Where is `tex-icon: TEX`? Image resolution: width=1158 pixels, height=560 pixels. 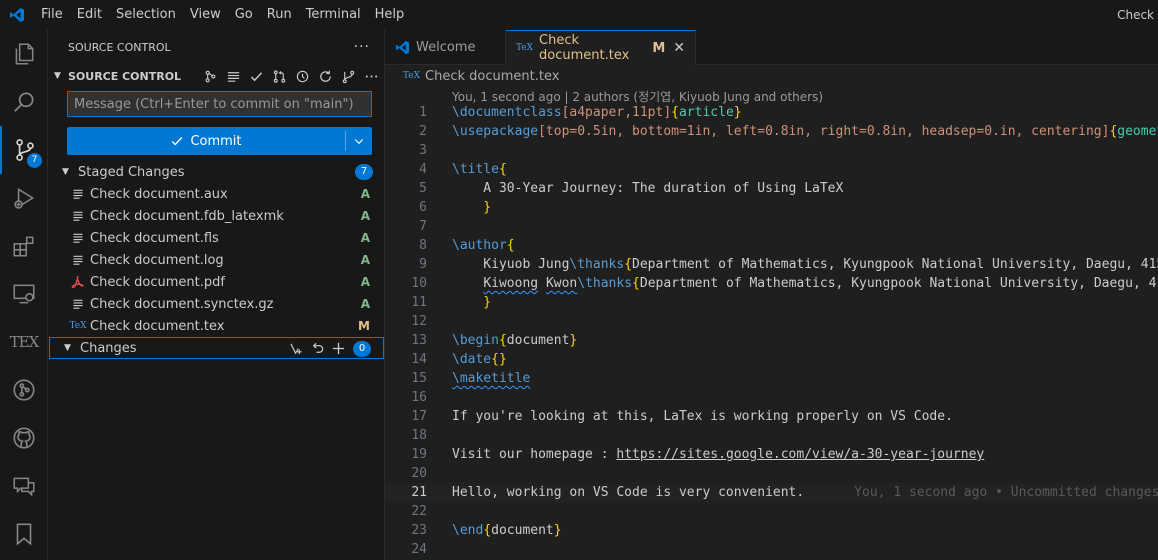 tex-icon: TEX is located at coordinates (24, 342).